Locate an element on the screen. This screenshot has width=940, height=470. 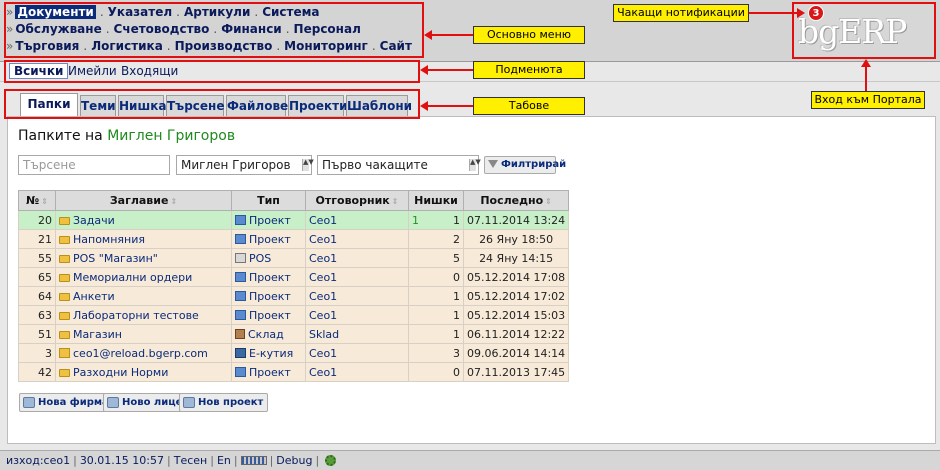
row-title-cell: Магазин is located at coordinates (143, 334).